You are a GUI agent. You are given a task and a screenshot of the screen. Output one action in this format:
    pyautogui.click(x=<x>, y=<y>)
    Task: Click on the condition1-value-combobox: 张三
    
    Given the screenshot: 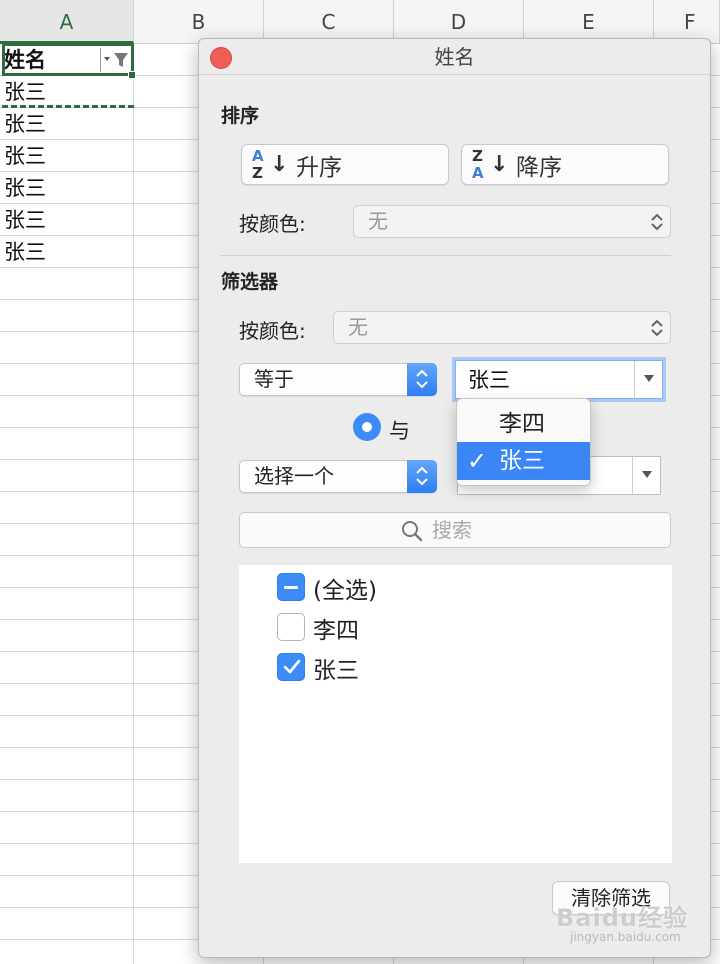 What is the action you would take?
    pyautogui.click(x=559, y=379)
    